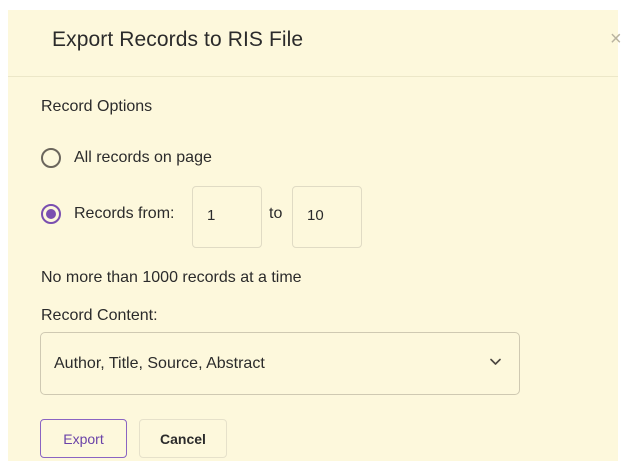 This screenshot has height=461, width=625. I want to click on records-limit-note: No more than 1000 records at a time, so click(171, 277).